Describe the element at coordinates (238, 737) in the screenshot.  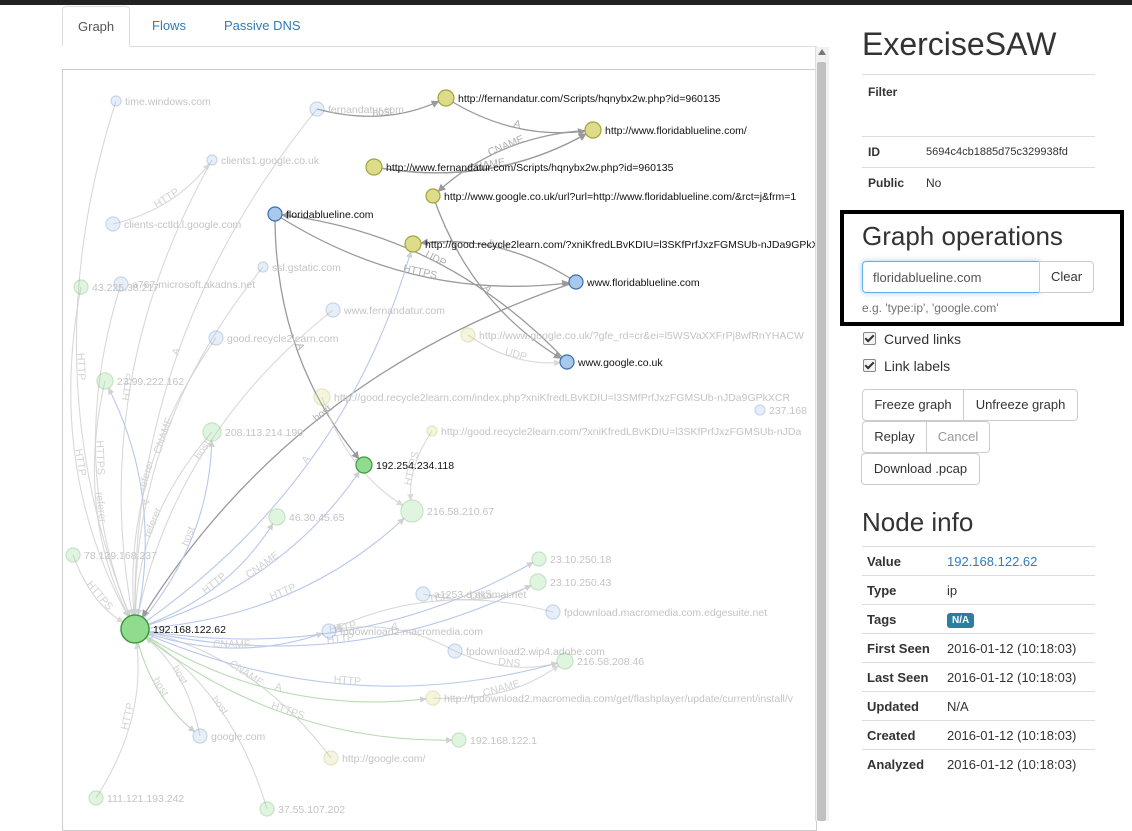
I see `graph-node-label: google.com` at that location.